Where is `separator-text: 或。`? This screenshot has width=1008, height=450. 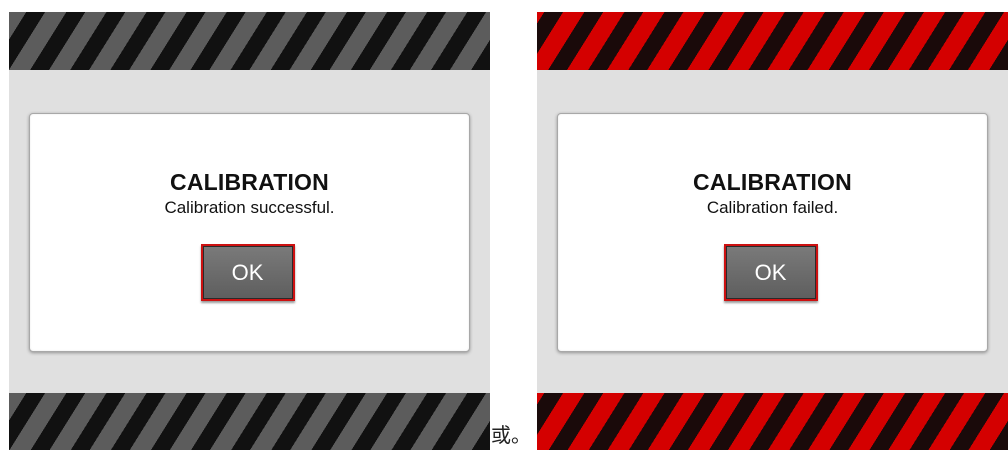 separator-text: 或。 is located at coordinates (511, 435).